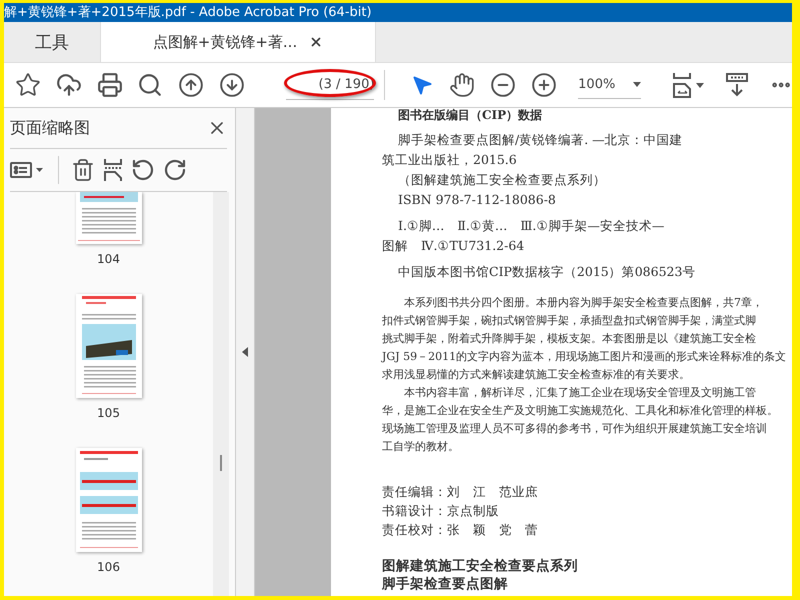  I want to click on page-text-line: 责任校对：张 颖 党 蕾, so click(460, 530).